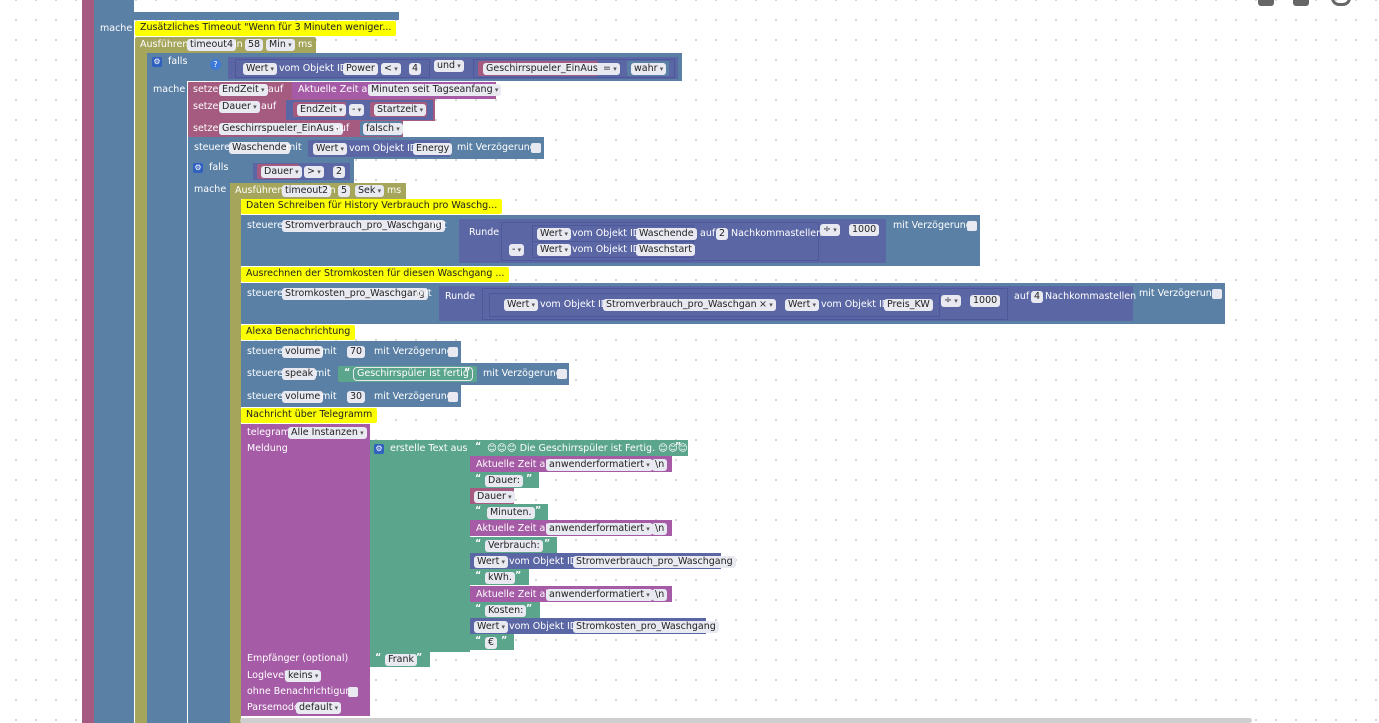  I want to click on text-part-4-value: Verbrauch:, so click(514, 546).